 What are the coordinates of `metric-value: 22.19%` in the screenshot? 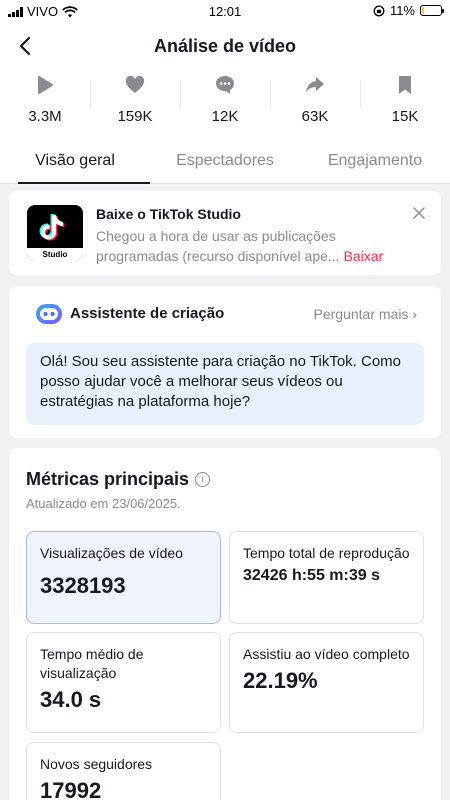 It's located at (280, 680).